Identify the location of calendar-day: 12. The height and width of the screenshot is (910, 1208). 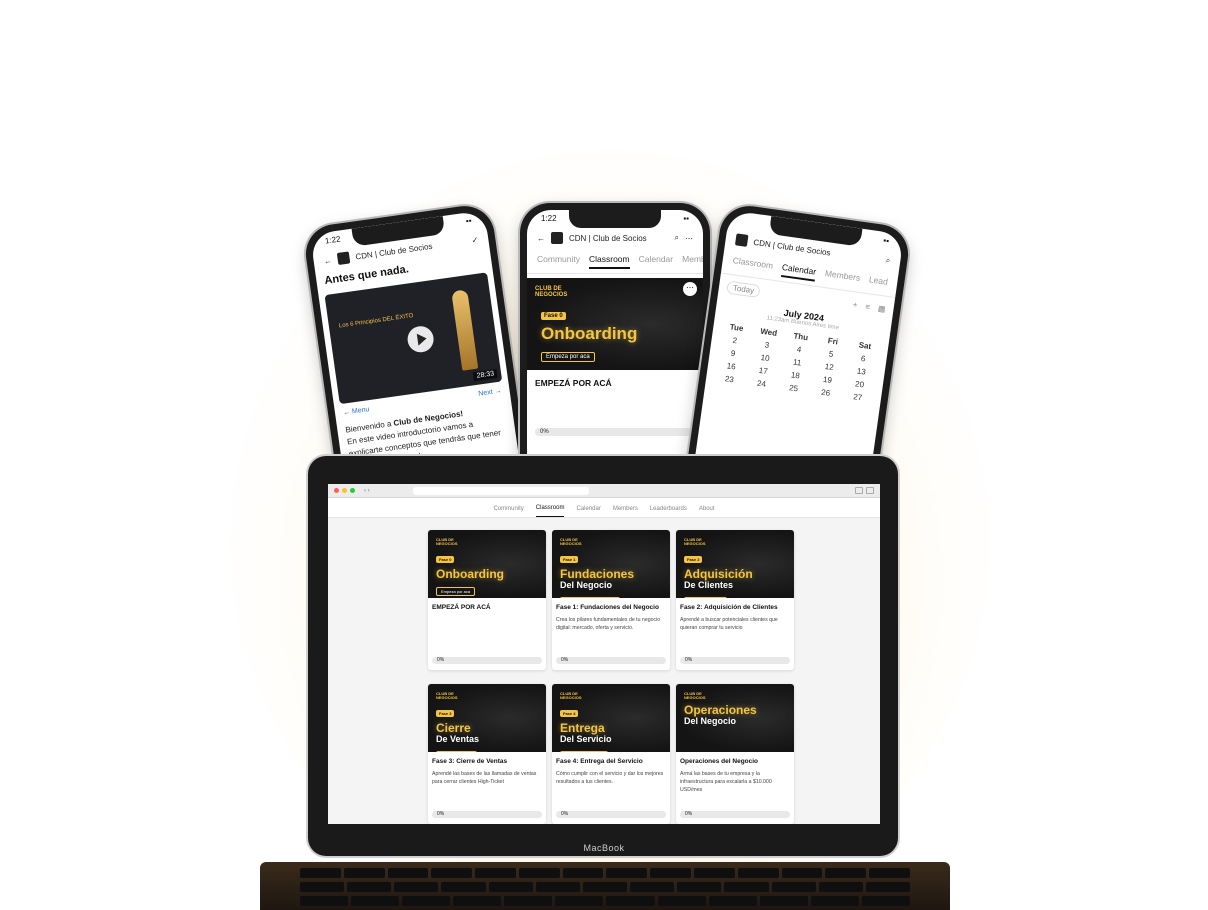
(829, 366).